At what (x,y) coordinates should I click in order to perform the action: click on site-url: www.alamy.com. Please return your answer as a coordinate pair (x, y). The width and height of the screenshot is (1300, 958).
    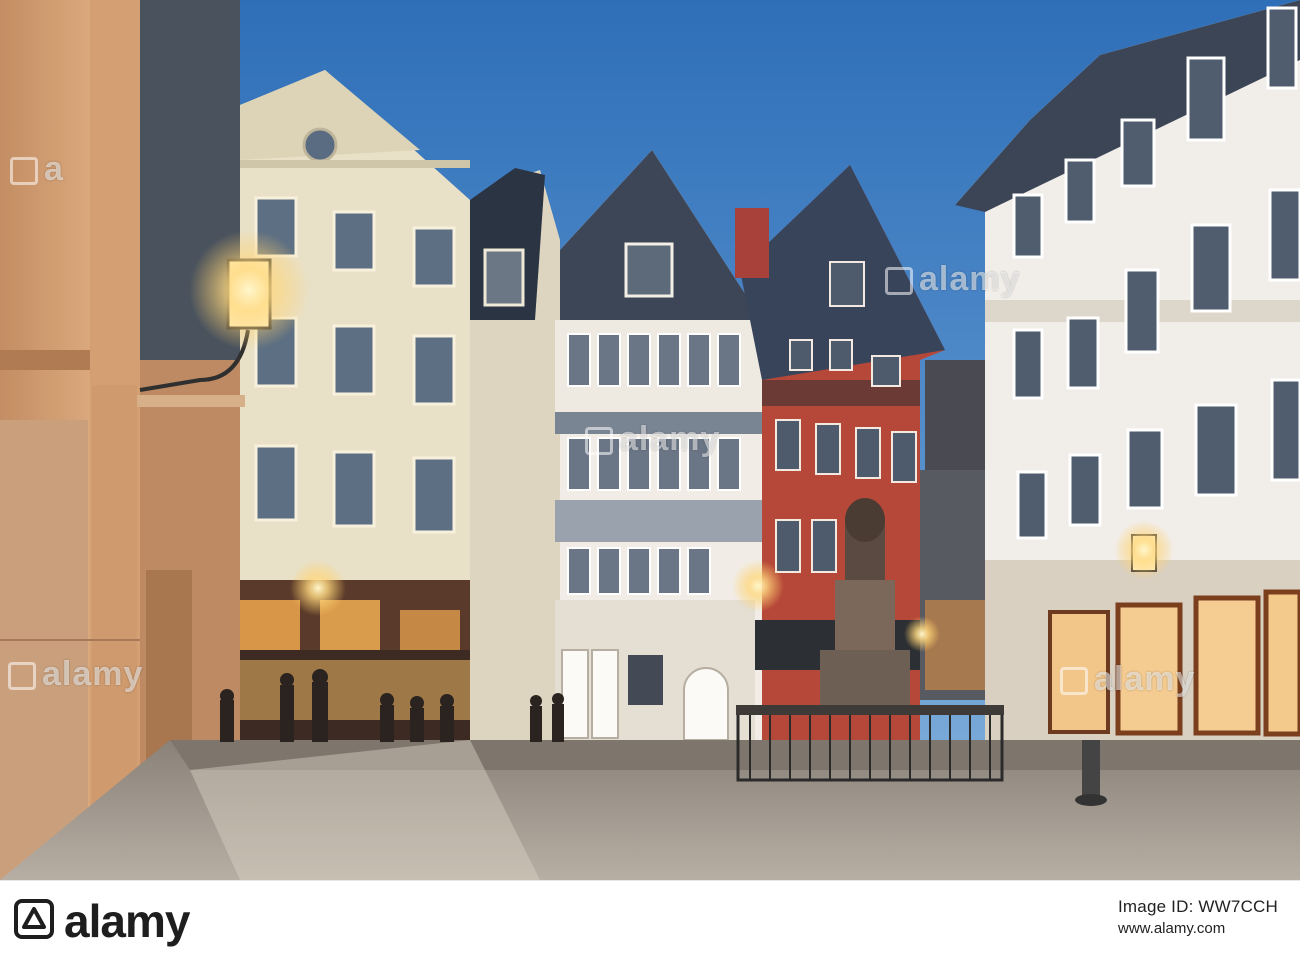
    Looking at the image, I should click on (1172, 928).